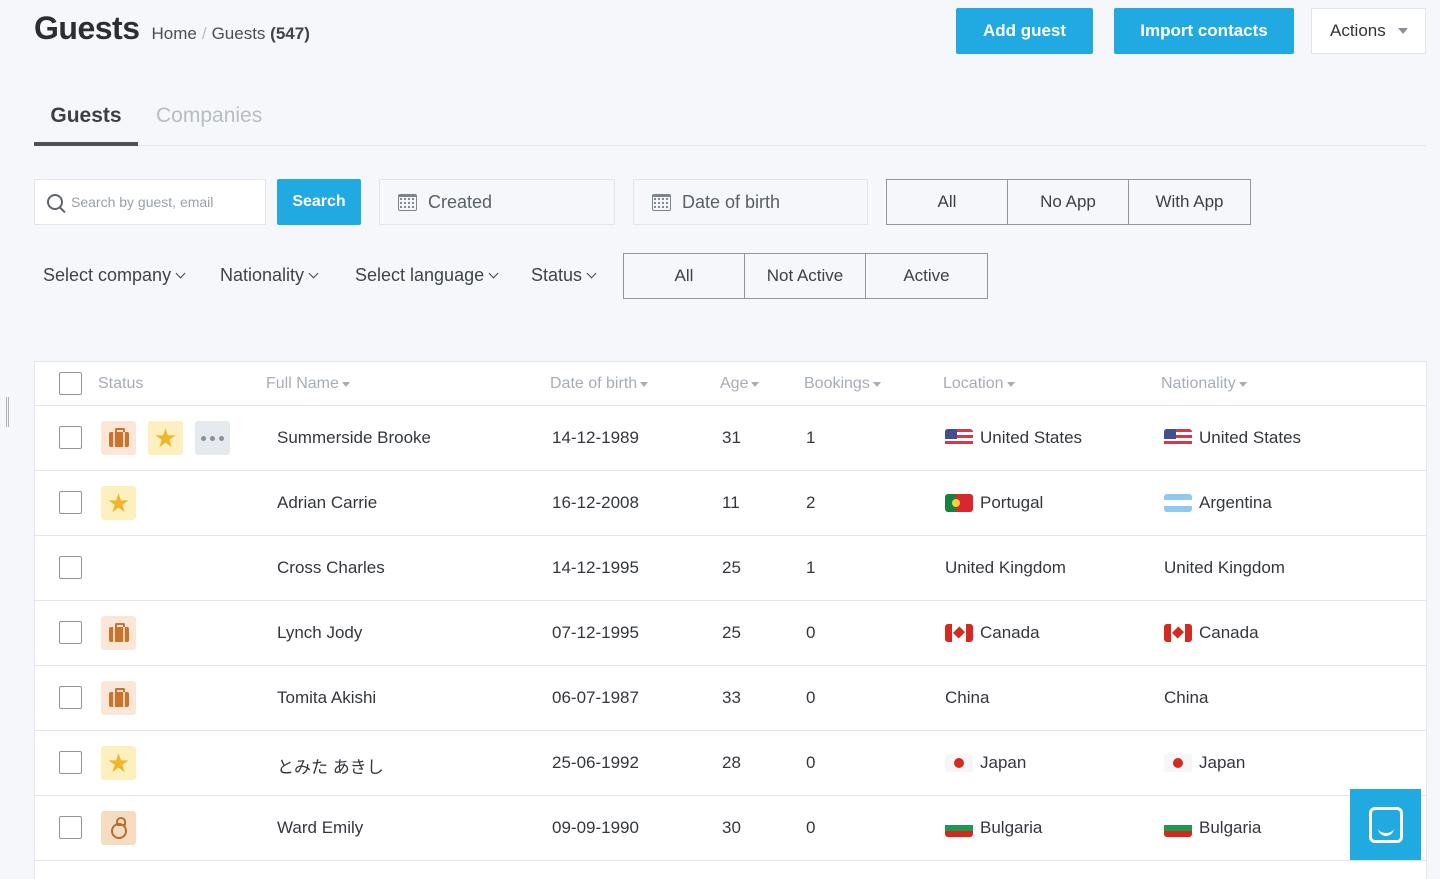 The image size is (1440, 879). What do you see at coordinates (811, 437) in the screenshot?
I see `guest-bookings: 1` at bounding box center [811, 437].